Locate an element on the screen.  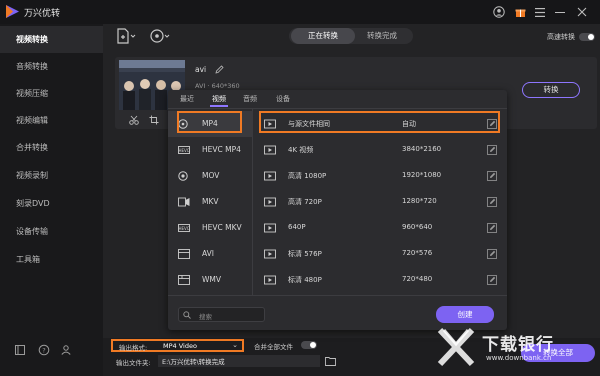
selected-resolution-highlight is located at coordinates (379, 122).